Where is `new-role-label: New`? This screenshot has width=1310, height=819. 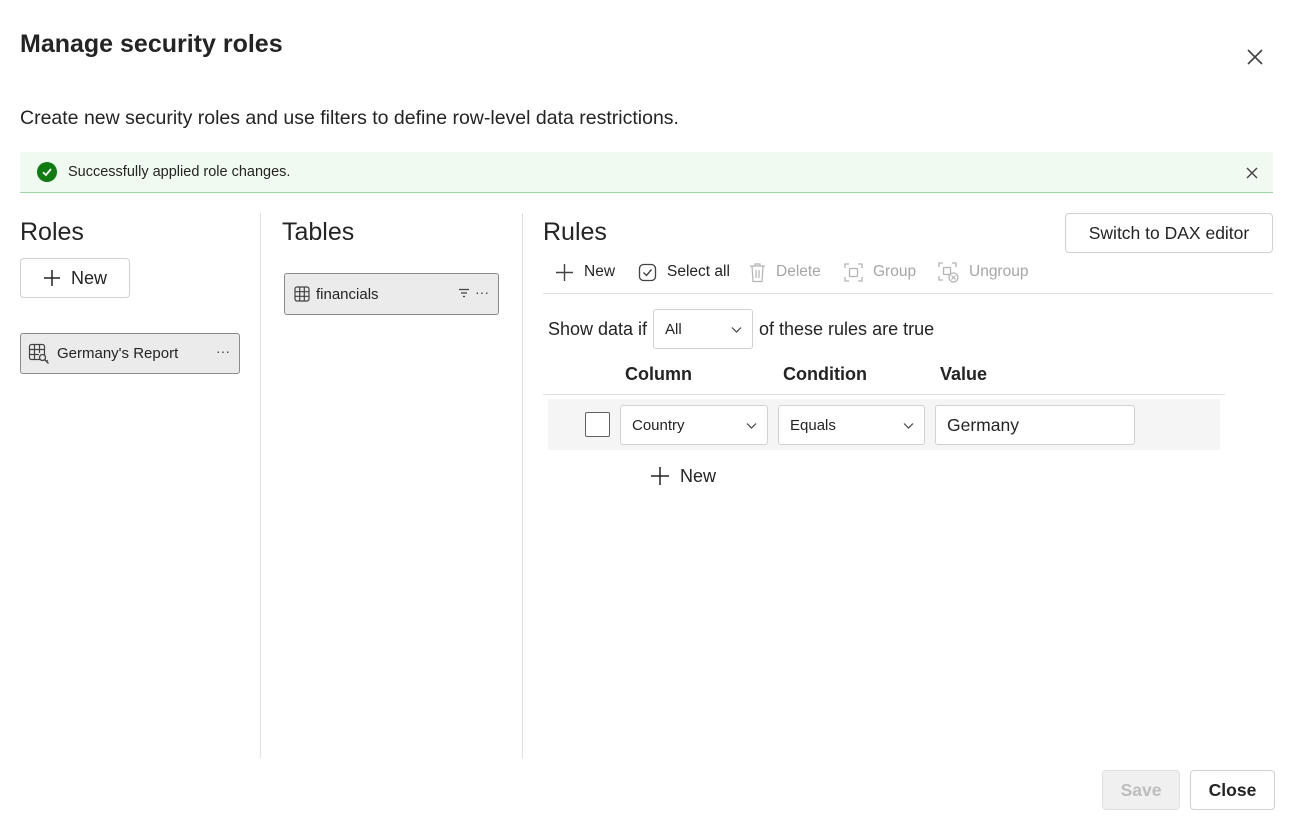 new-role-label: New is located at coordinates (88, 277).